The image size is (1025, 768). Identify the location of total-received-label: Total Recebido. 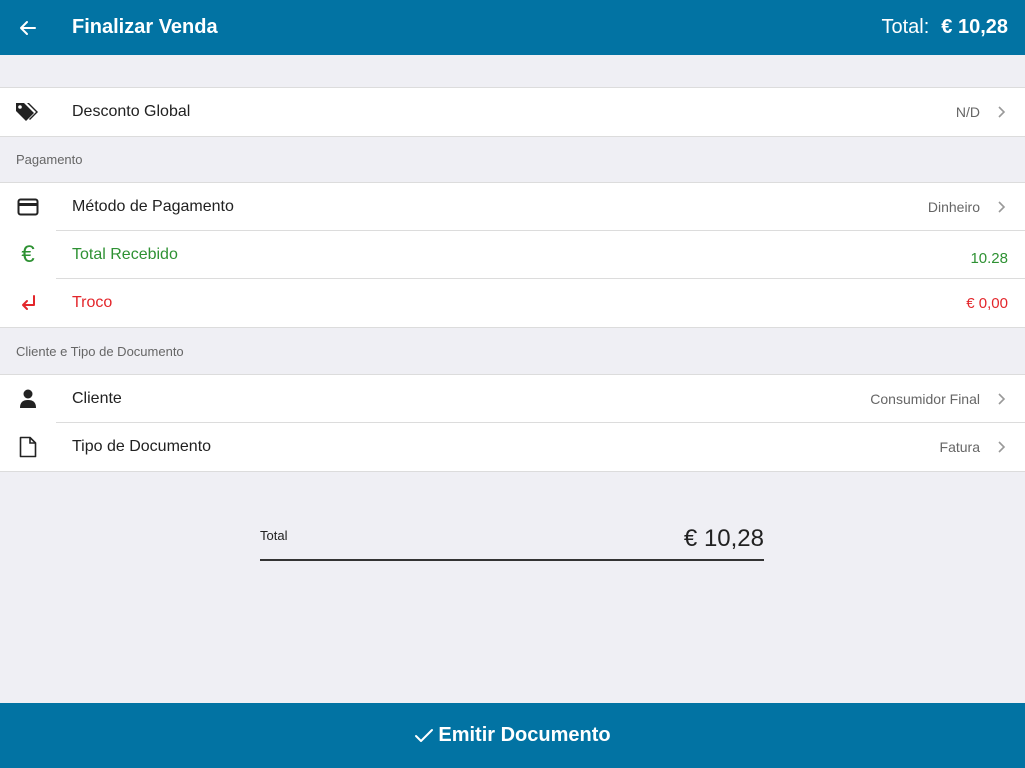
(125, 254).